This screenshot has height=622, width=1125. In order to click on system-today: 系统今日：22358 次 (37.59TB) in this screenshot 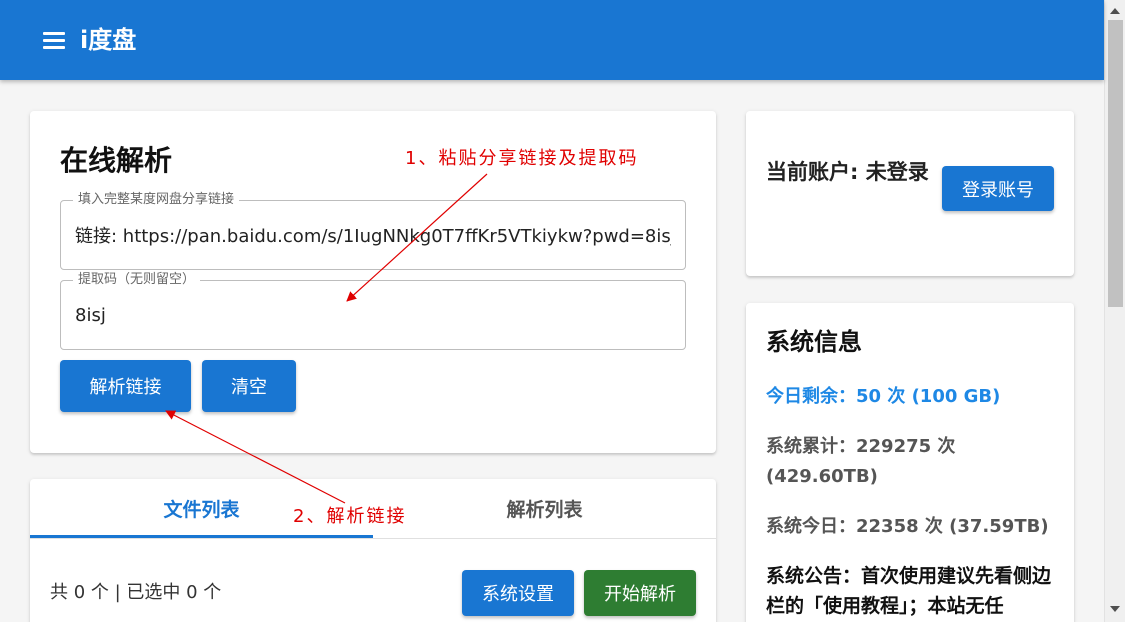, I will do `click(907, 526)`.